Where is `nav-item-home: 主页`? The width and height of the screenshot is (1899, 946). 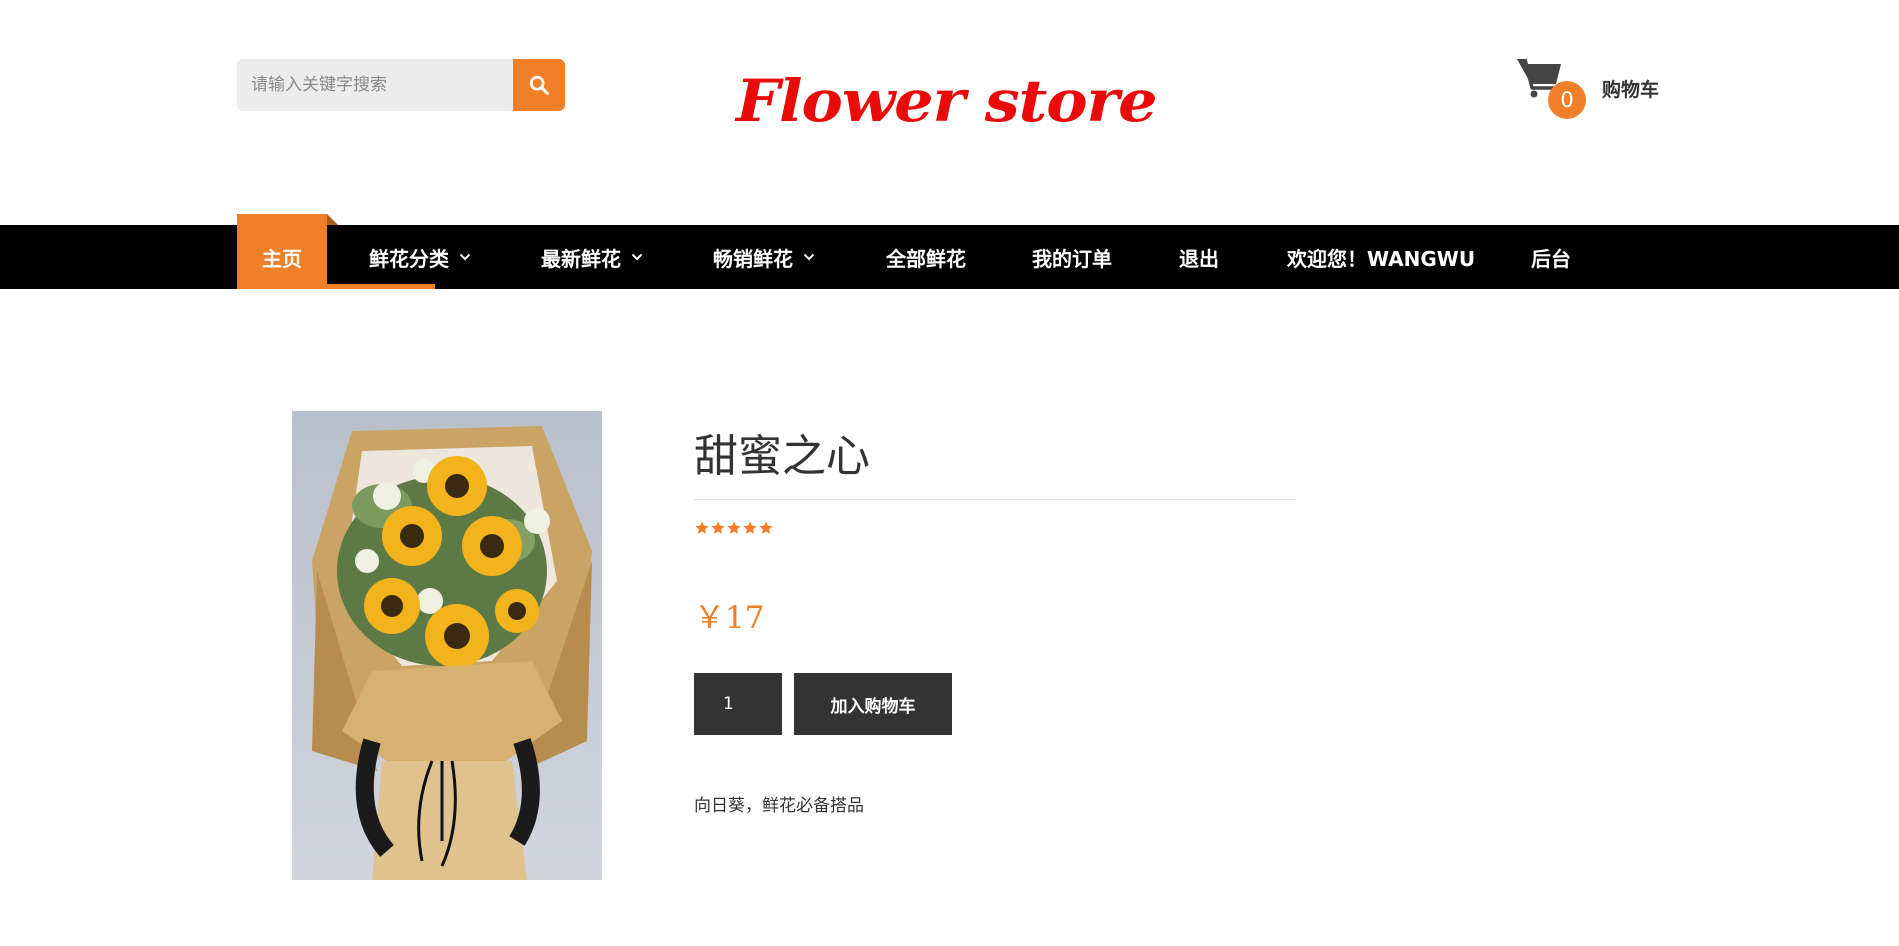
nav-item-home: 主页 is located at coordinates (282, 251).